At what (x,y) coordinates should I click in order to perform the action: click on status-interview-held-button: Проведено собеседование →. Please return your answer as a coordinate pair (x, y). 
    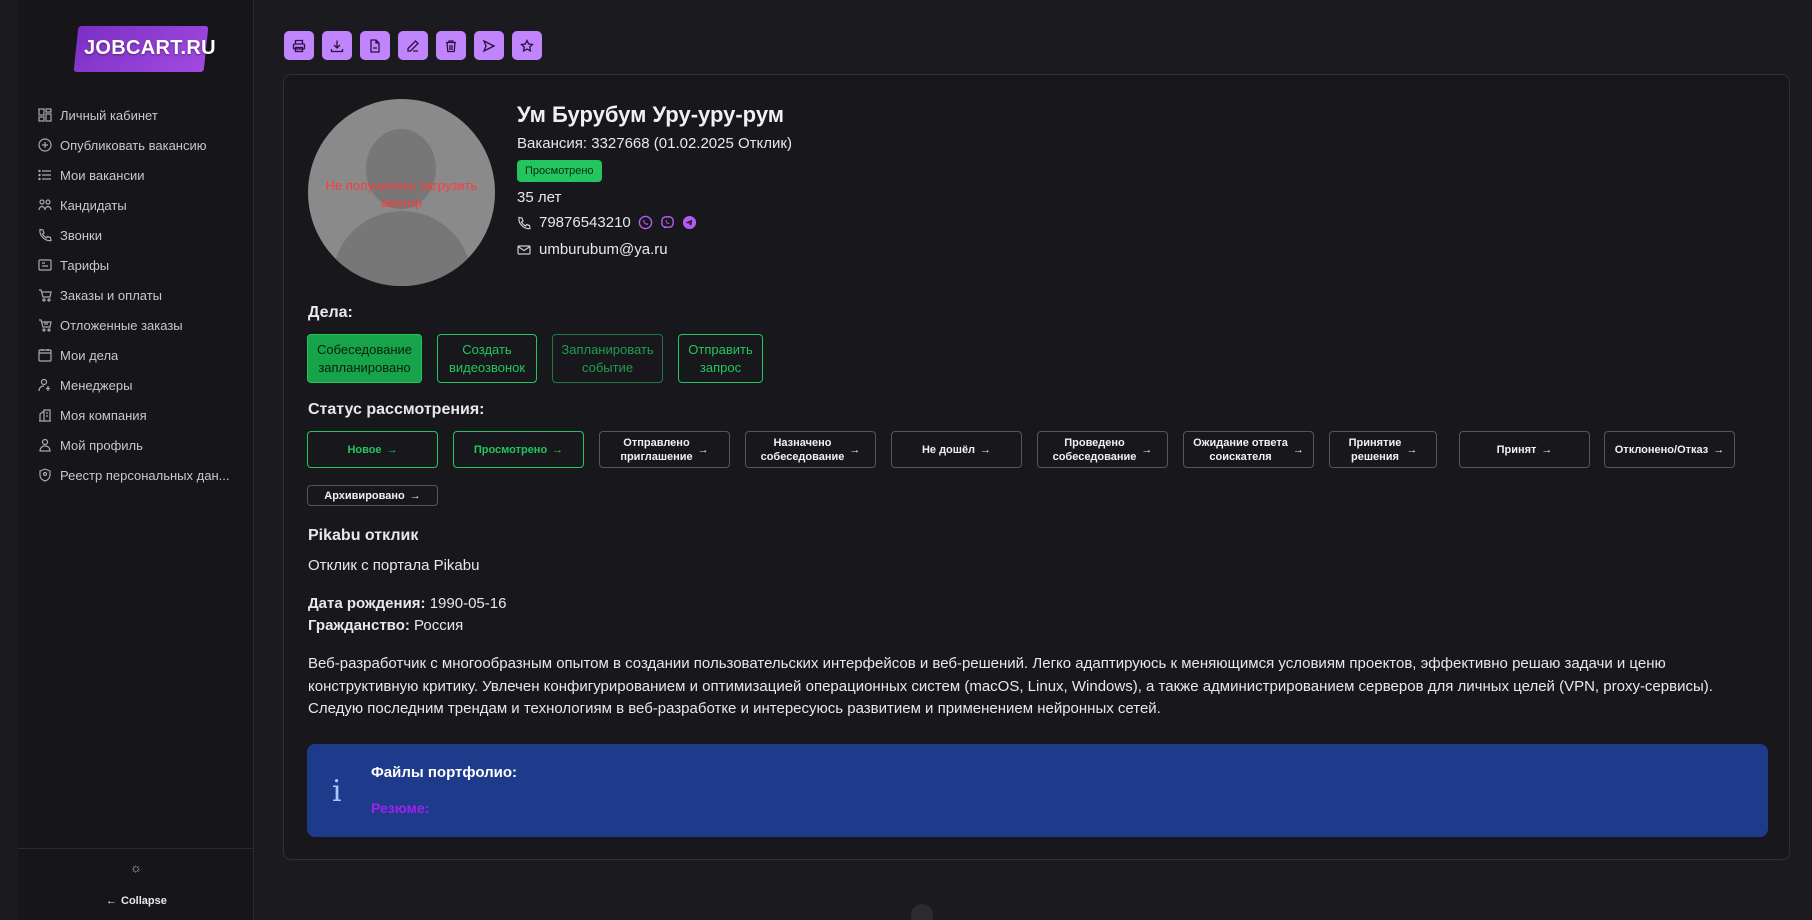
    Looking at the image, I should click on (1102, 449).